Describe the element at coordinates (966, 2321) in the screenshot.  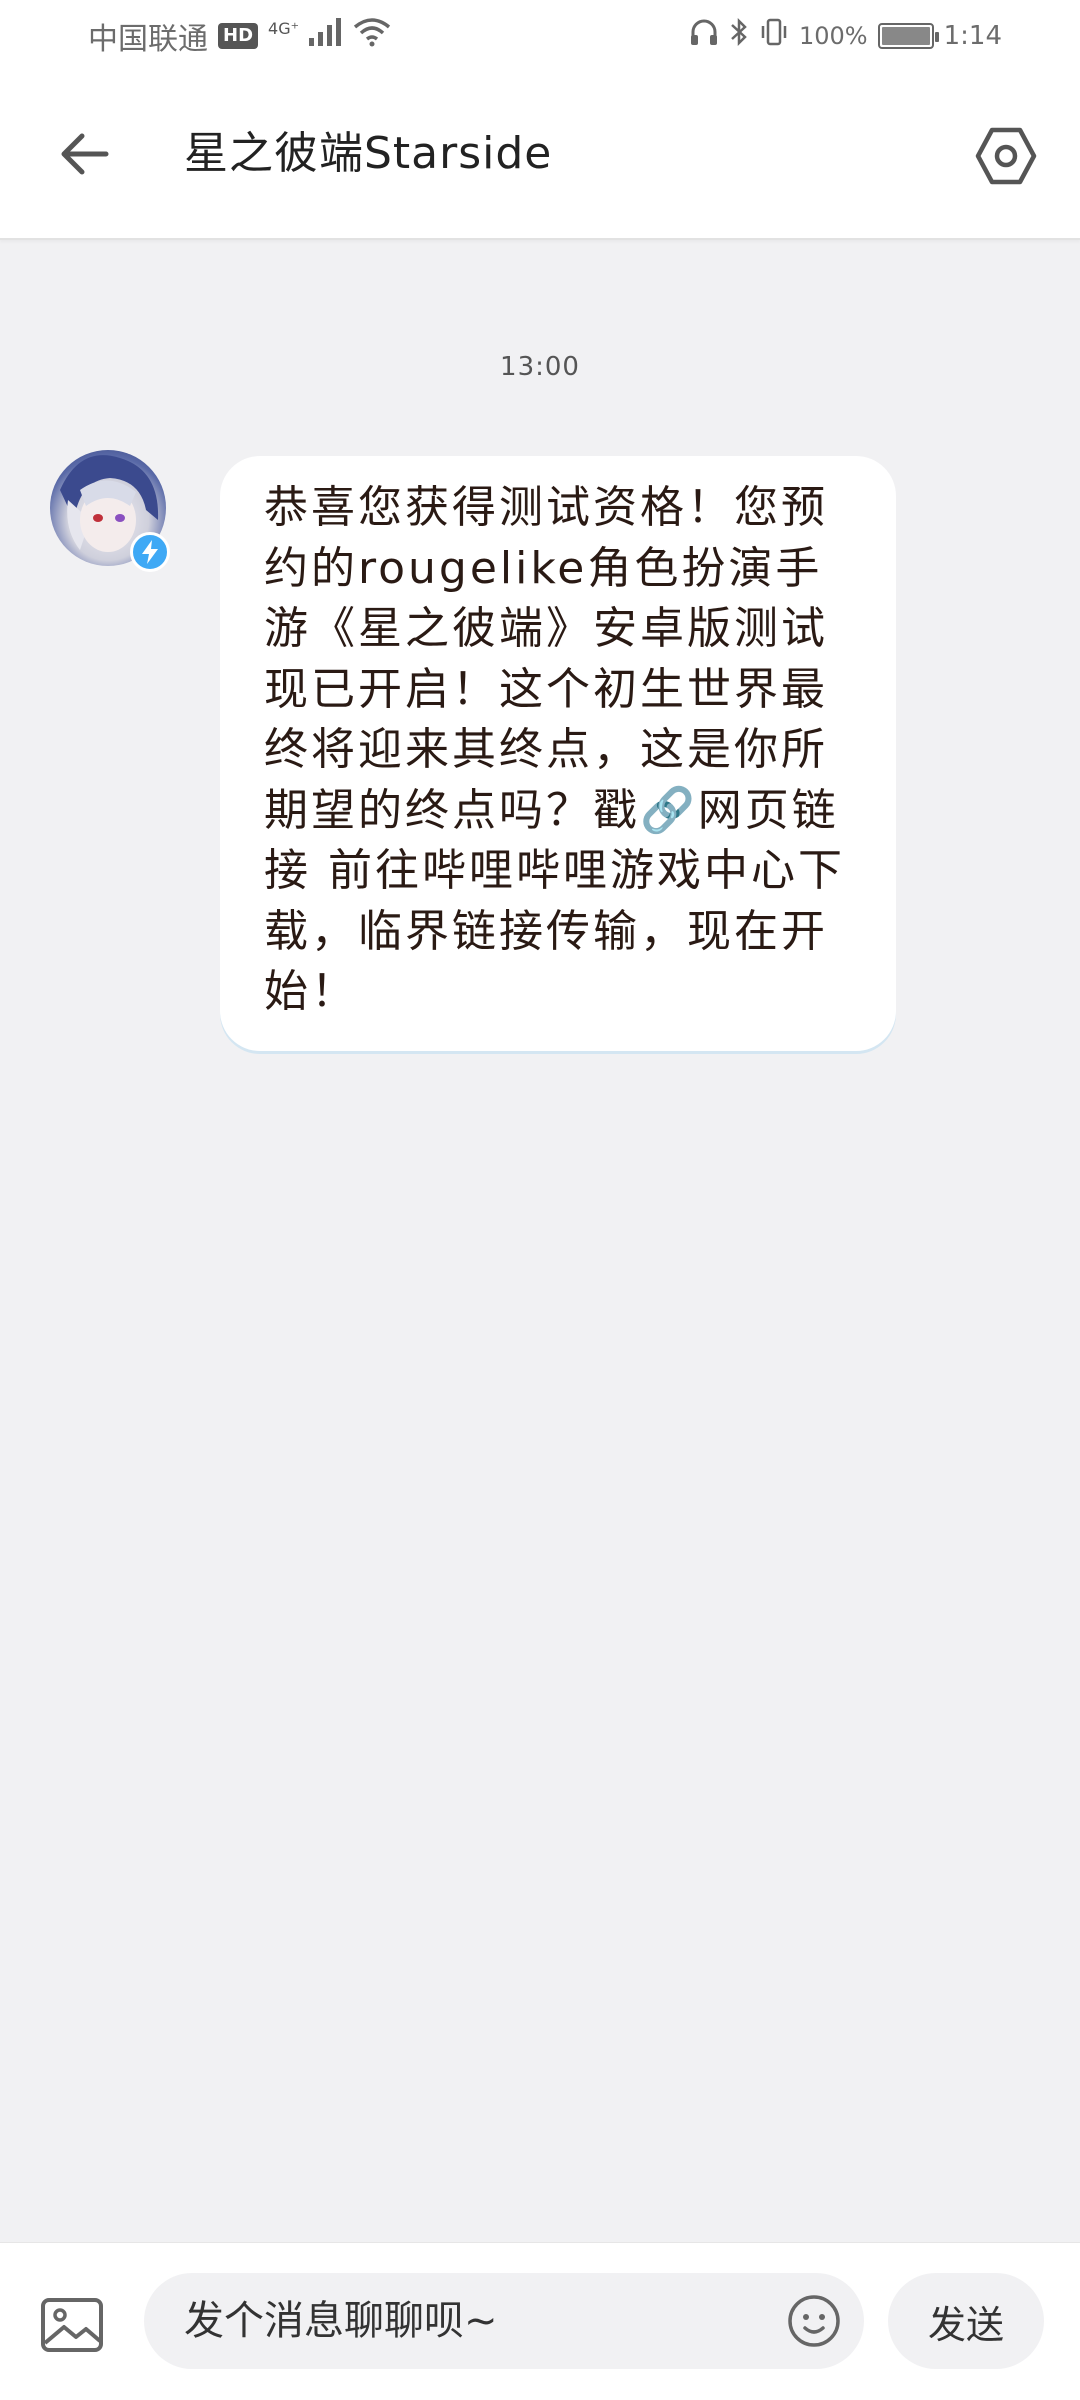
I see `send-button: 发送` at that location.